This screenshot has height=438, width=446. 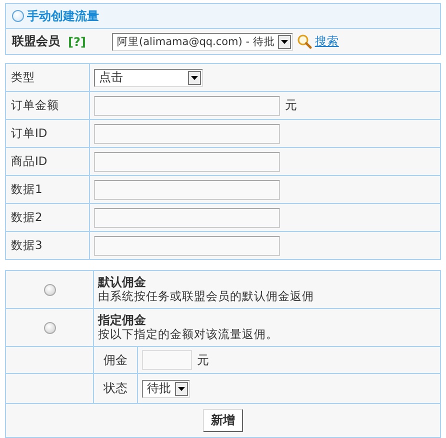 What do you see at coordinates (63, 16) in the screenshot?
I see `panel-title: 手动创建流量` at bounding box center [63, 16].